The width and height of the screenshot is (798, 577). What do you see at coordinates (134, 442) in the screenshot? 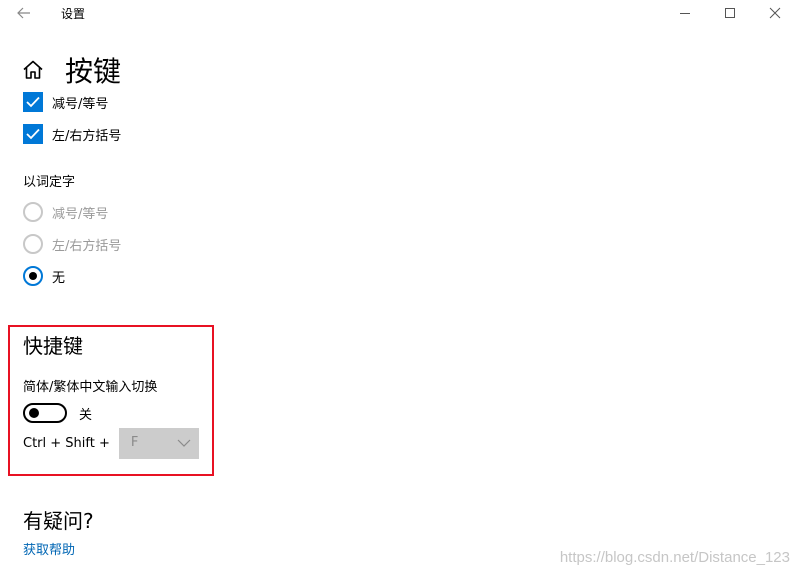
I see `key-dropdown-value: F` at bounding box center [134, 442].